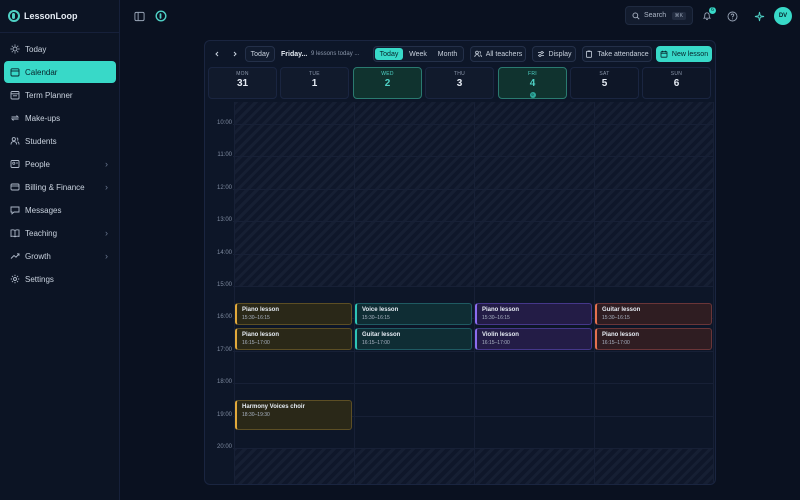 This screenshot has width=800, height=500. I want to click on search-label: Search, so click(655, 15).